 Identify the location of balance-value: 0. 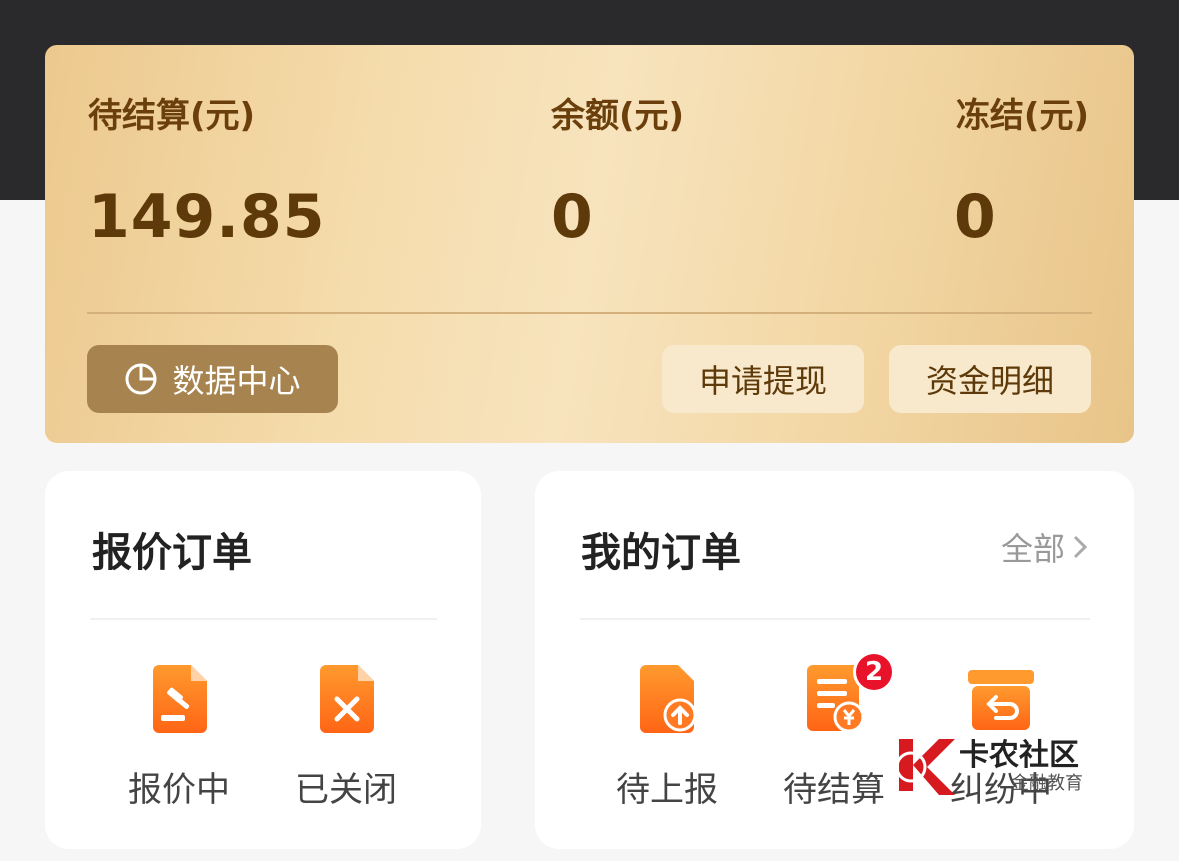
(572, 217).